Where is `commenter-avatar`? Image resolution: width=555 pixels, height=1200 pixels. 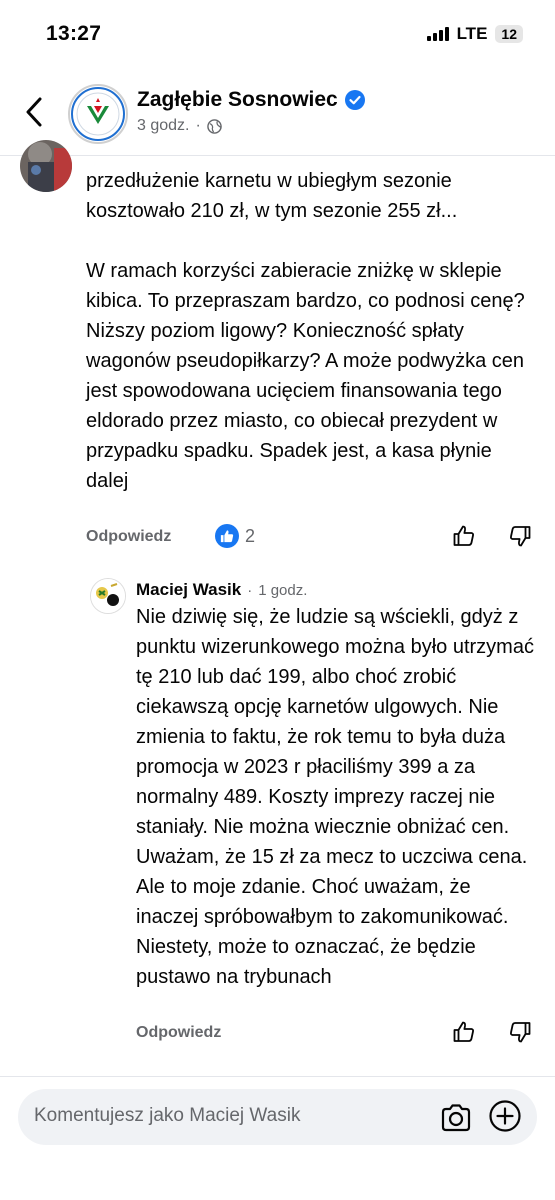 commenter-avatar is located at coordinates (46, 166).